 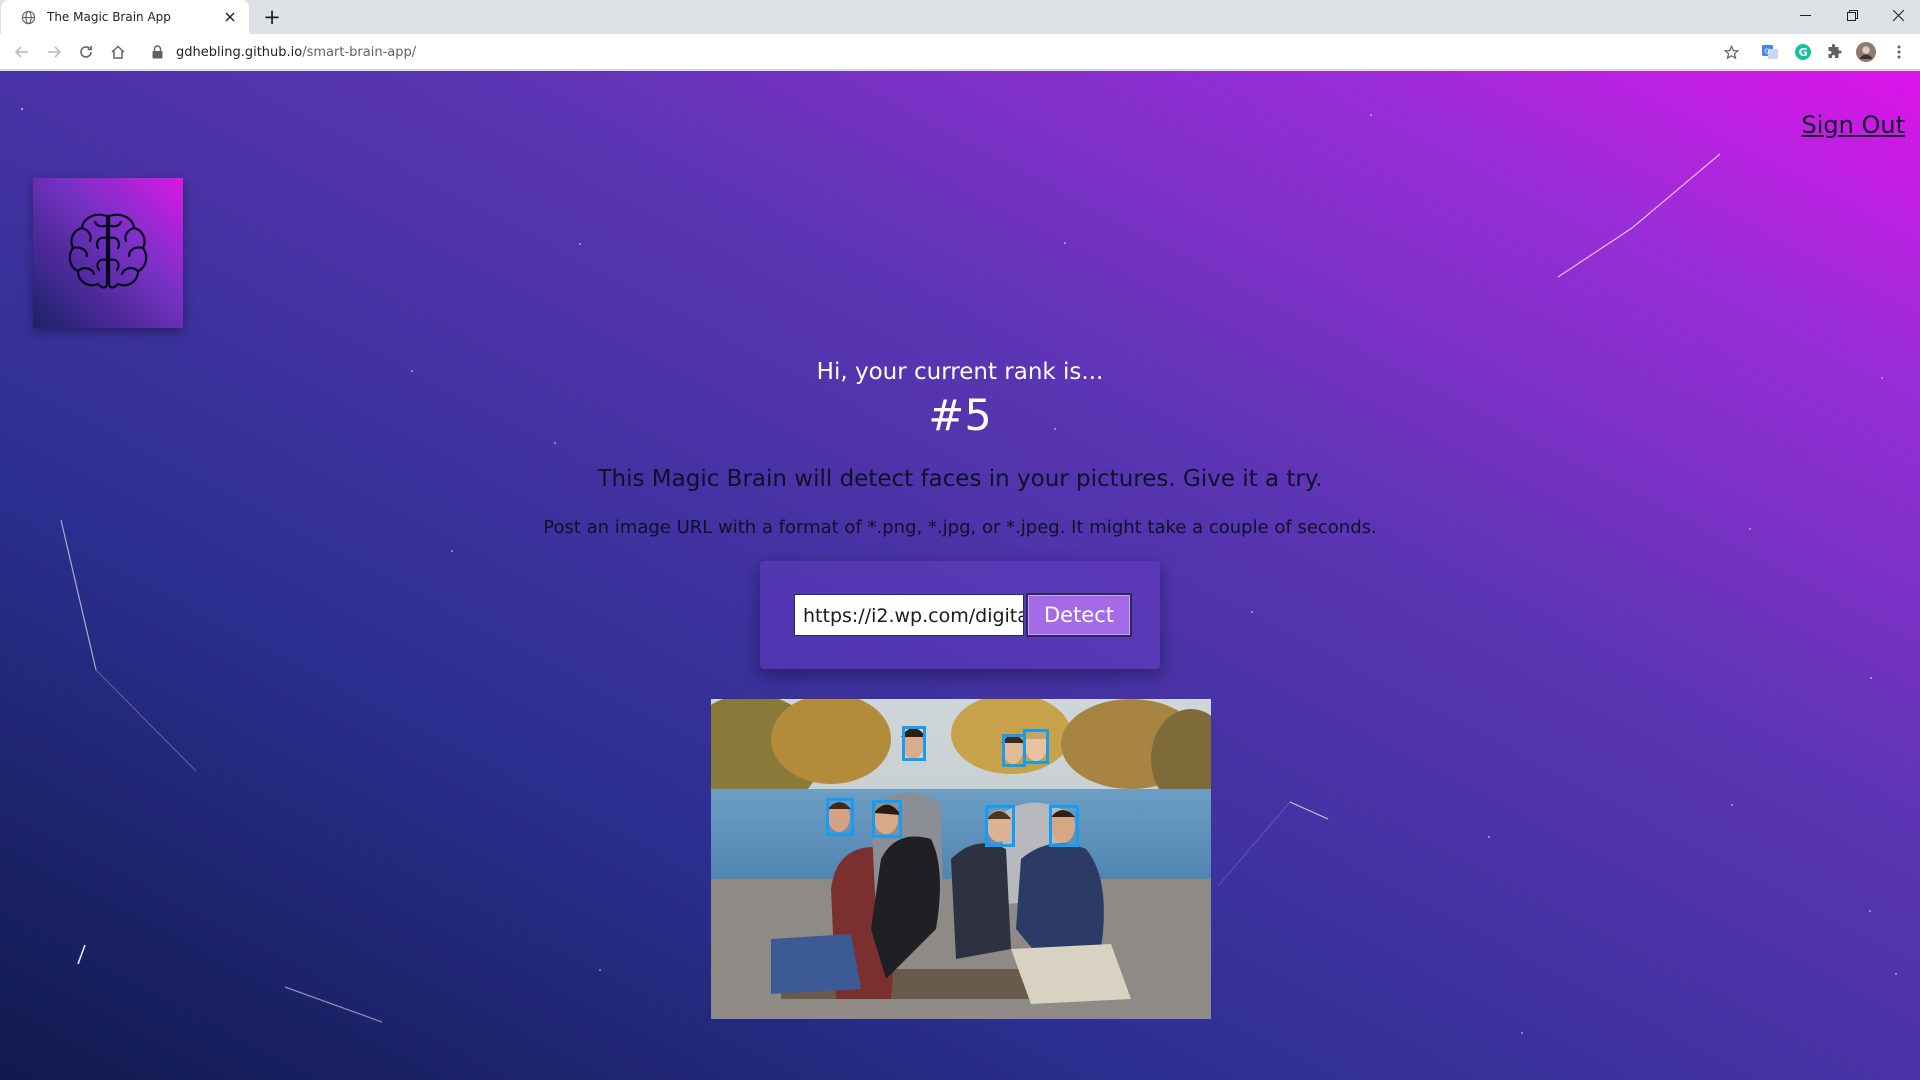 I want to click on restore-icon, so click(x=1852, y=15).